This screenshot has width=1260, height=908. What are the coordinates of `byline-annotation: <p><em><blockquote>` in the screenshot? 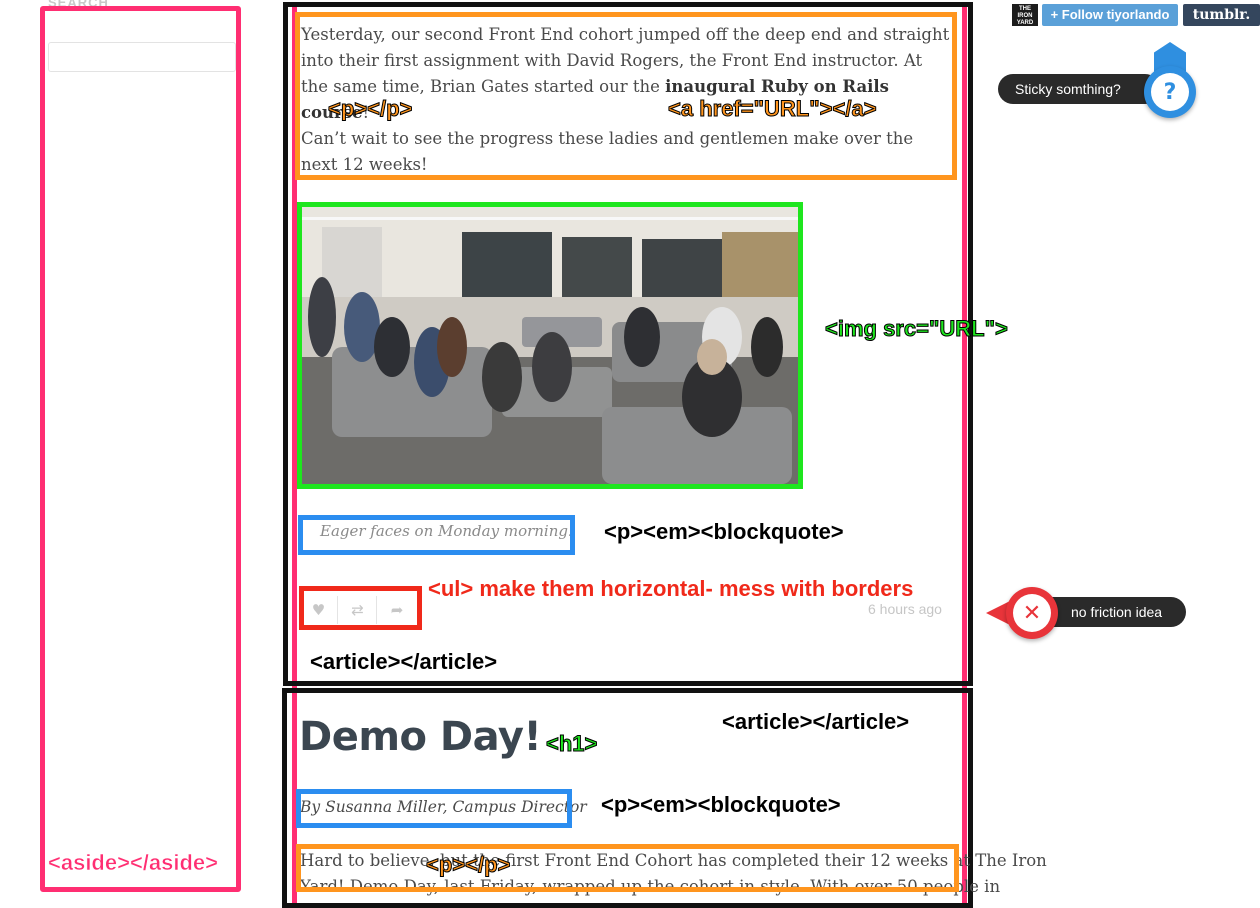 It's located at (721, 804).